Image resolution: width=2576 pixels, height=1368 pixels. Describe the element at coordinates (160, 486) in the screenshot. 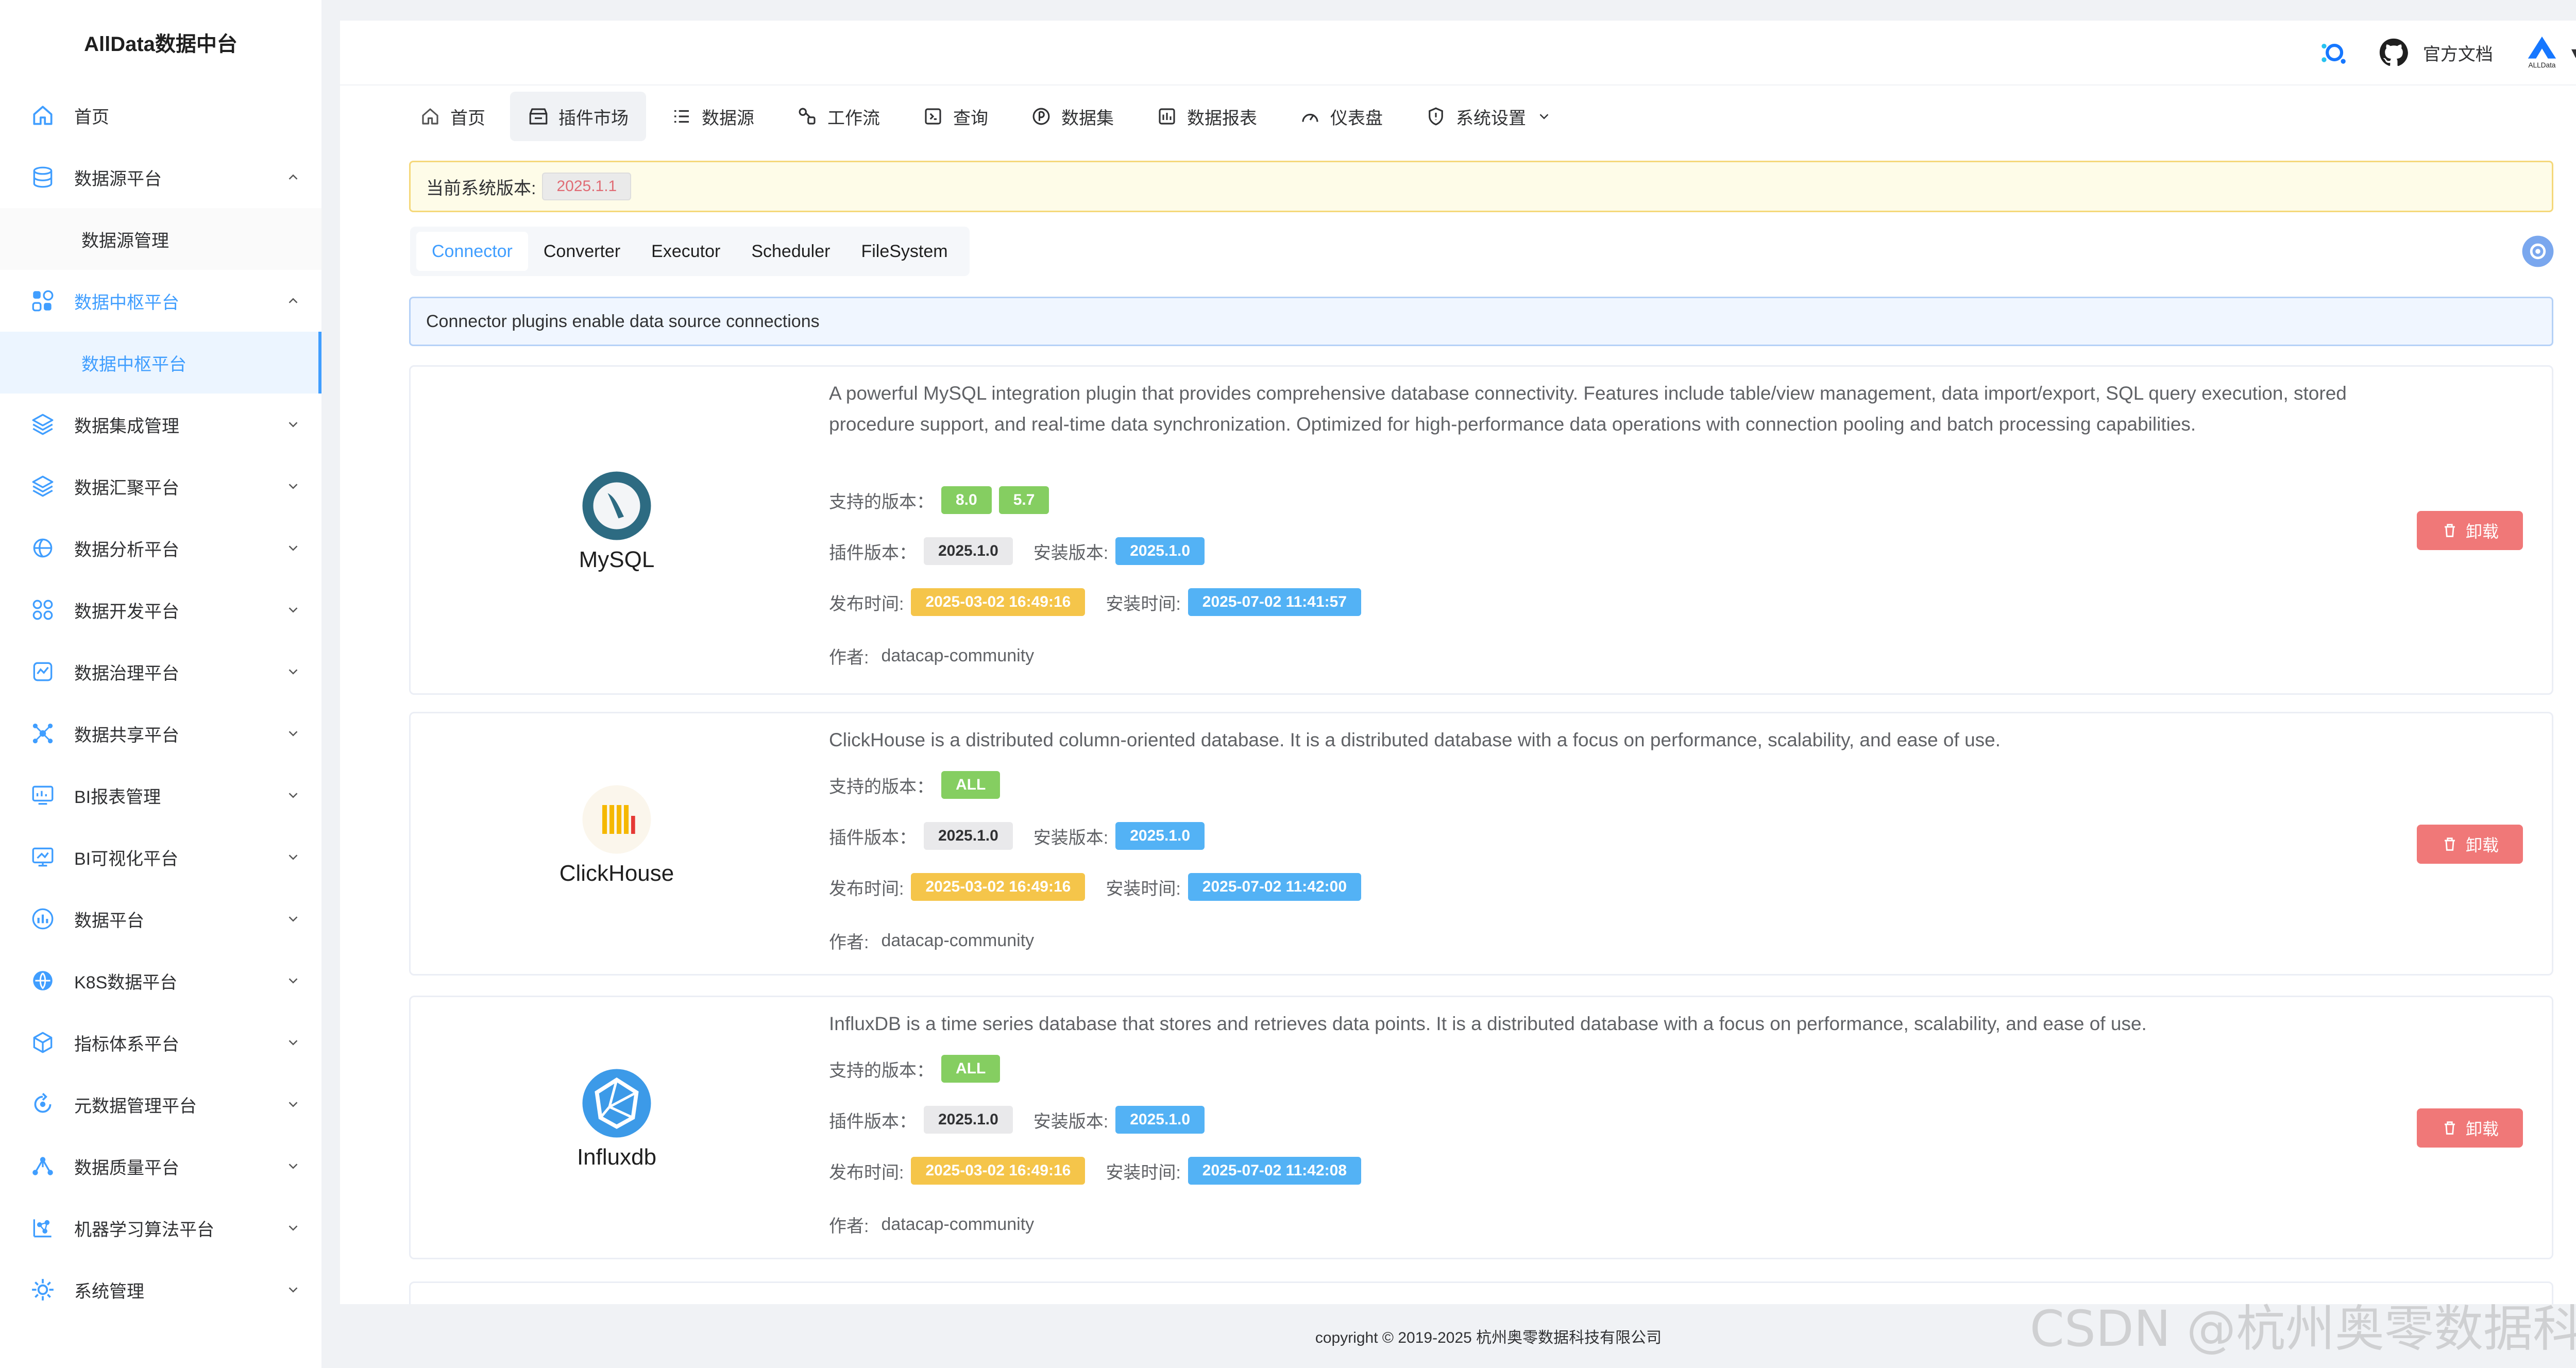

I see `sidebar-item: 数据汇聚平台` at that location.